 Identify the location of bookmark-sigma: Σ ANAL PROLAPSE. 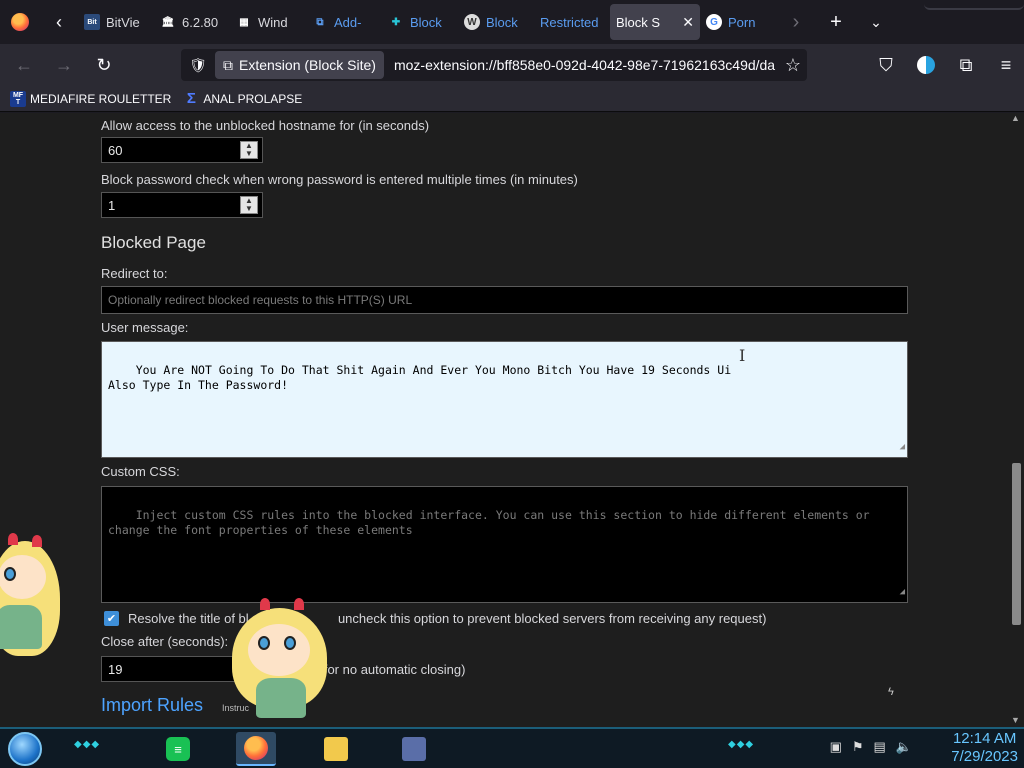
(243, 98).